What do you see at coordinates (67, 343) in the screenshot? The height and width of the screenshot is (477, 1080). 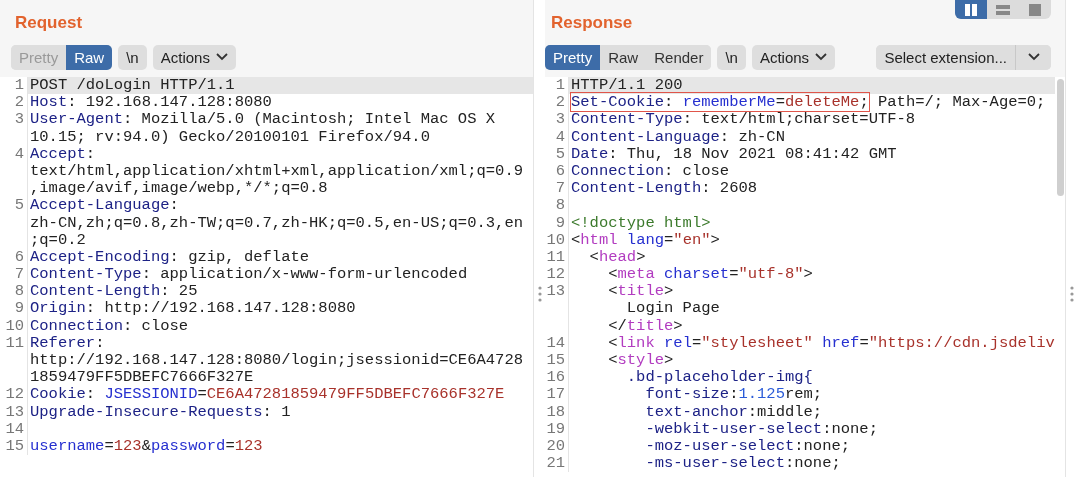 I see `code-line: Referer:` at bounding box center [67, 343].